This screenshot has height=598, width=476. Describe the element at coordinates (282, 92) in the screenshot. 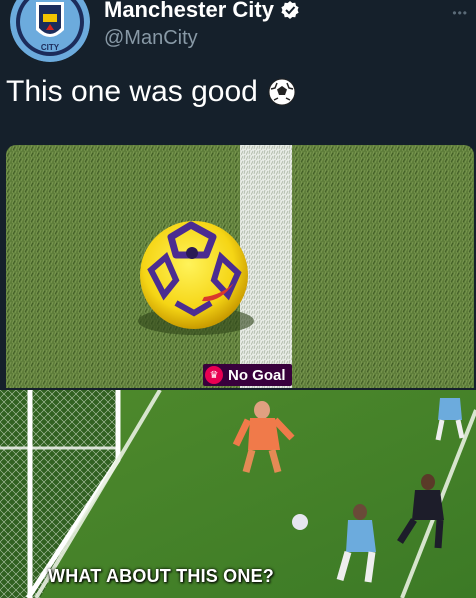

I see `soccer-ball-icon` at that location.